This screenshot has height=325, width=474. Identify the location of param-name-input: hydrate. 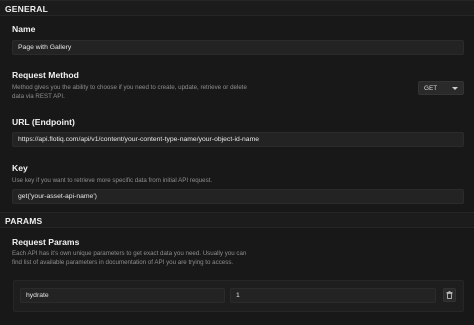
(122, 295).